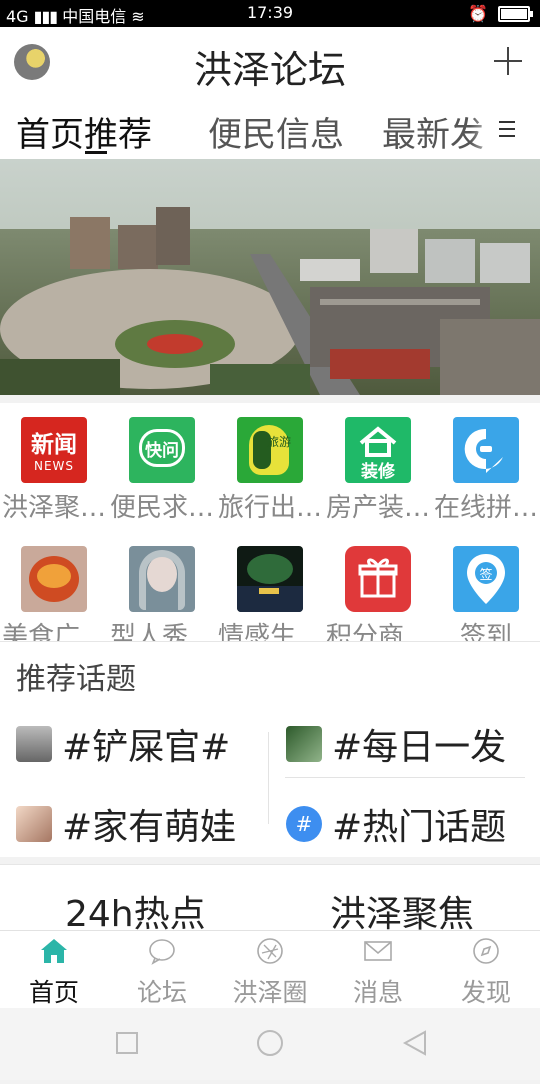 The image size is (540, 1084). What do you see at coordinates (34, 824) in the screenshot?
I see `baby-avatar-icon` at bounding box center [34, 824].